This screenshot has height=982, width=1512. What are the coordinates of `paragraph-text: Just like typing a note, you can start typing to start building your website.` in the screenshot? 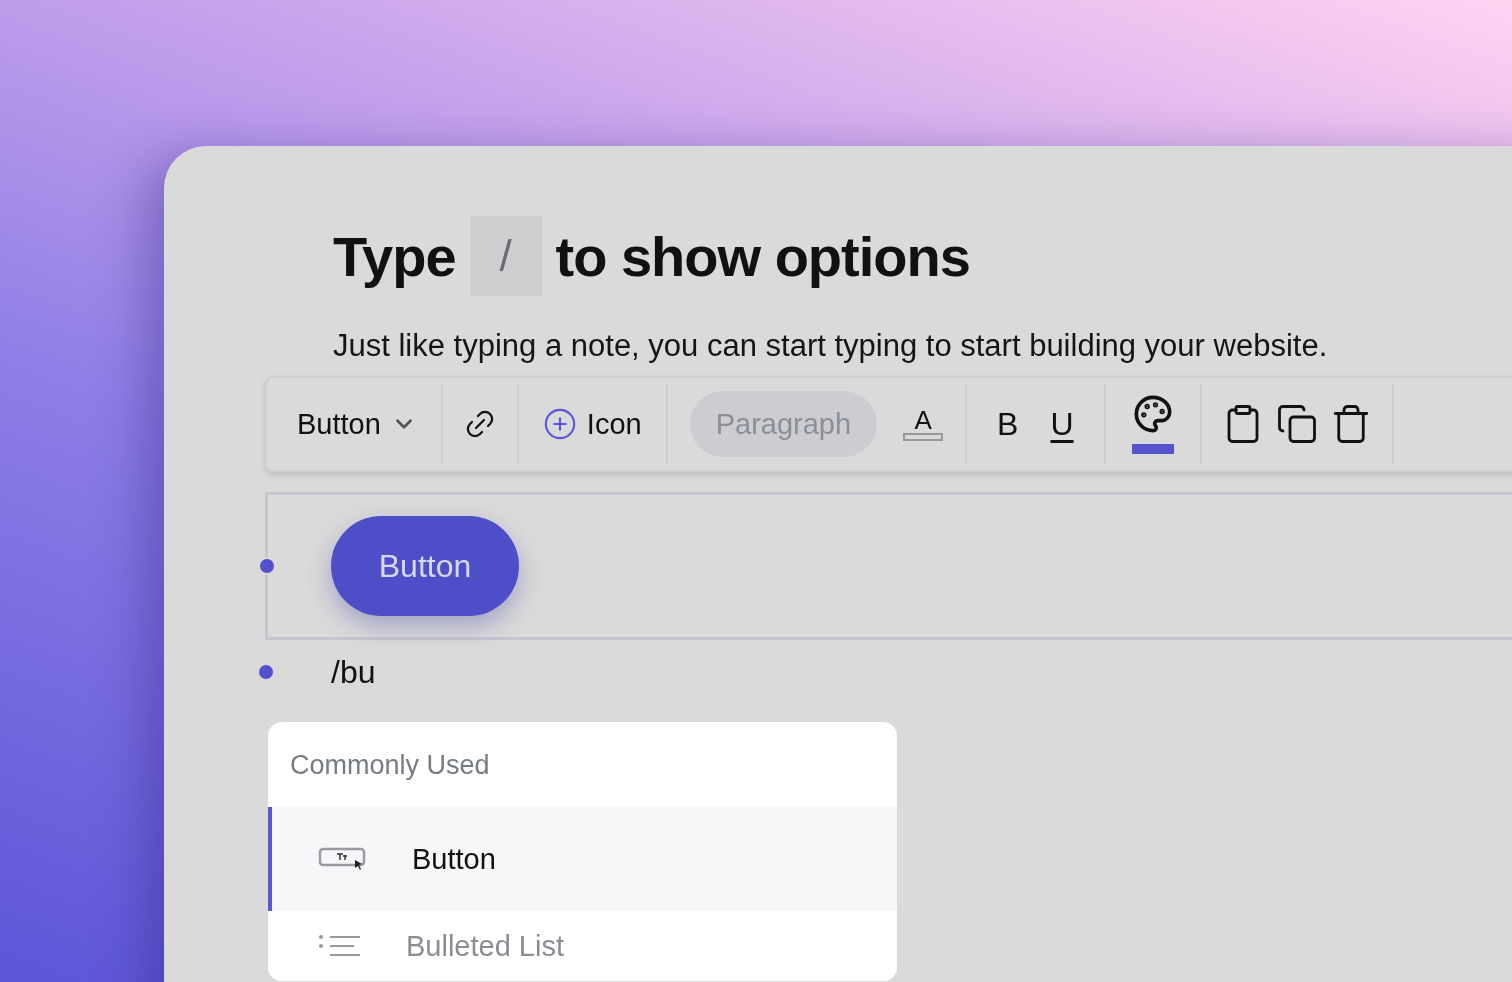 It's located at (831, 346).